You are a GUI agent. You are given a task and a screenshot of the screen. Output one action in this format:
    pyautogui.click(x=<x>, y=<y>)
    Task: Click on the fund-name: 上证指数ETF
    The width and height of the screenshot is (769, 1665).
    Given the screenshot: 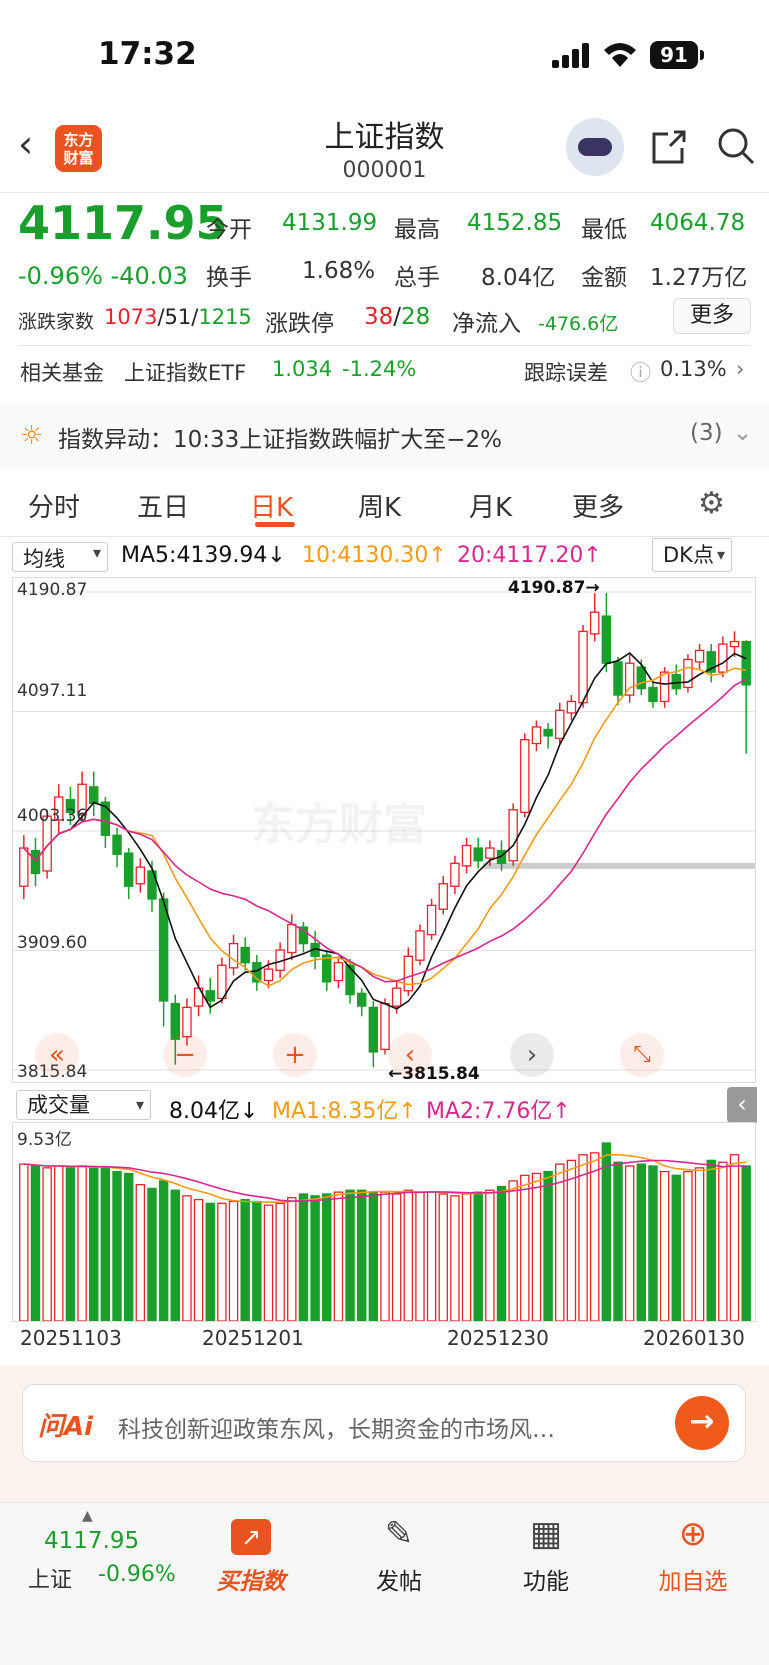 What is the action you would take?
    pyautogui.click(x=185, y=372)
    